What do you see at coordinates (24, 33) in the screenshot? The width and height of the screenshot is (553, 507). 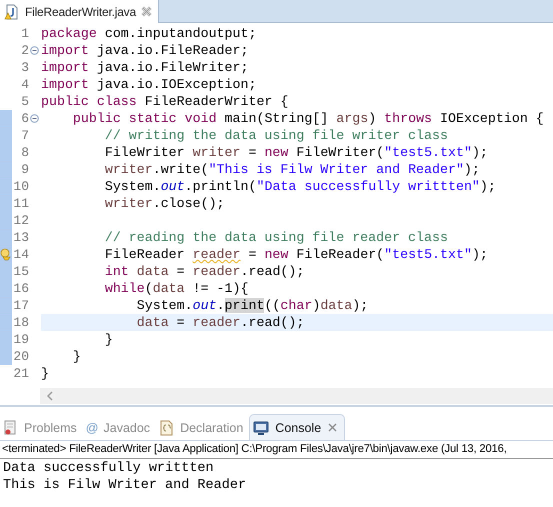 I see `line-number: 1` at bounding box center [24, 33].